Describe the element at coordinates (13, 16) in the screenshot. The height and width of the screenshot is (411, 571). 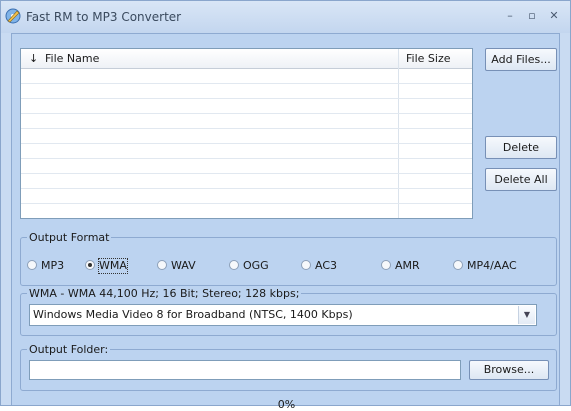
I see `pencil-disc-icon` at that location.